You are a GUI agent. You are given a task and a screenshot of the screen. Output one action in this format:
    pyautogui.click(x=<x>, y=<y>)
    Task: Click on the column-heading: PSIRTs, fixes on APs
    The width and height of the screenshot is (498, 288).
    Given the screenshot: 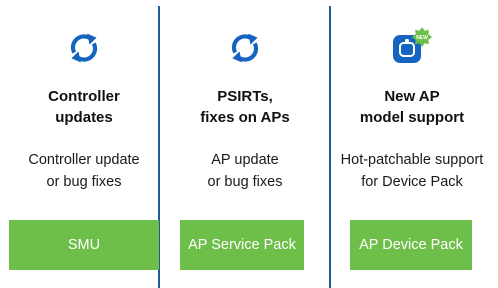 What is the action you would take?
    pyautogui.click(x=245, y=107)
    